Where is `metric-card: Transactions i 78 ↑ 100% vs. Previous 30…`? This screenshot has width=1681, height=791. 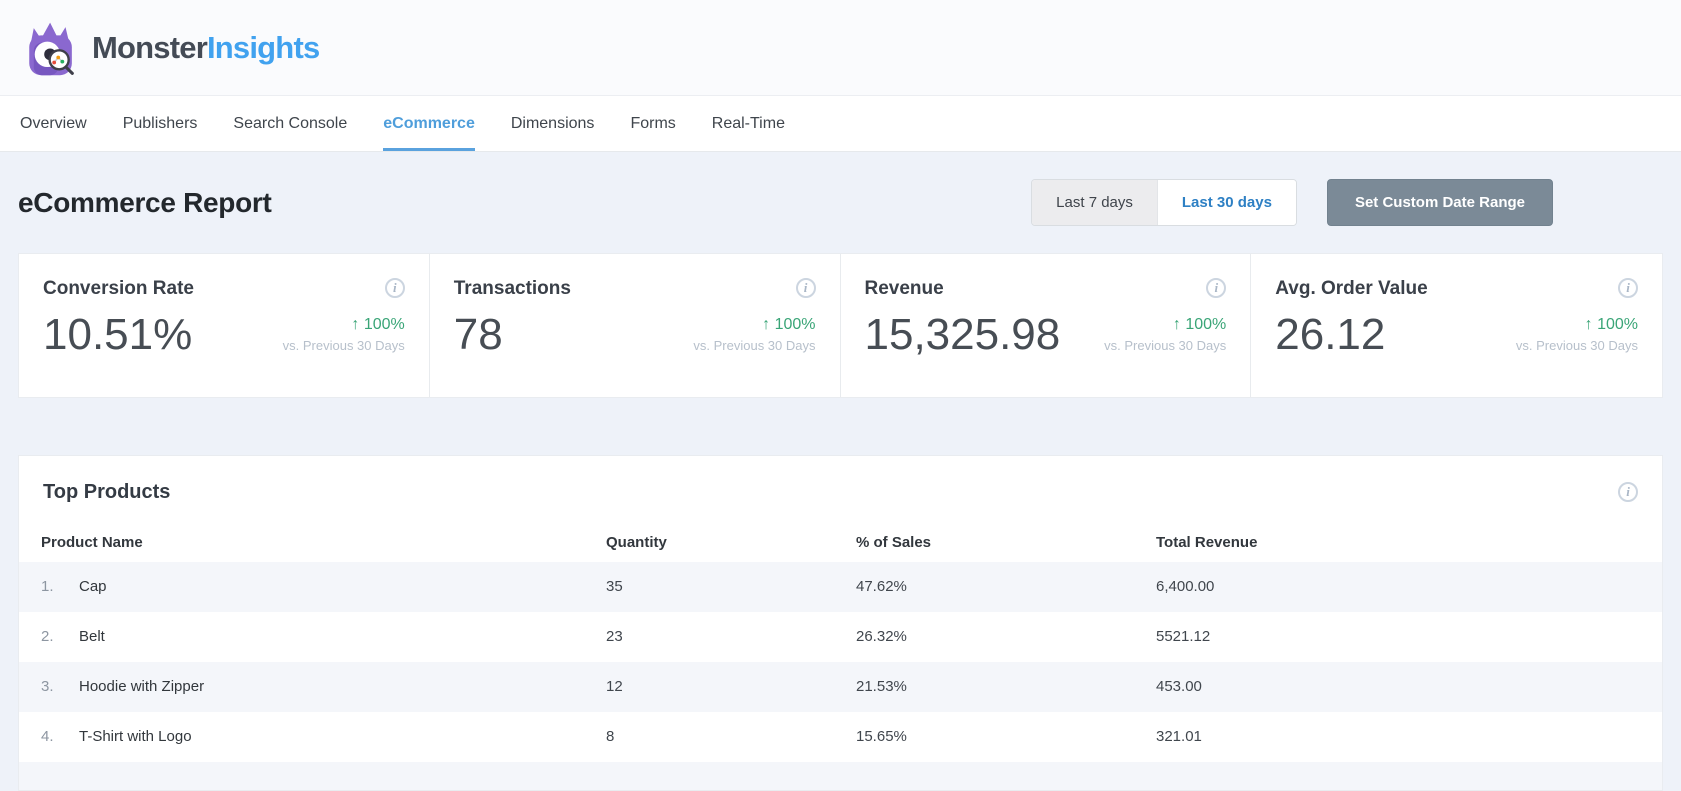 metric-card: Transactions i 78 ↑ 100% vs. Previous 30… is located at coordinates (635, 325).